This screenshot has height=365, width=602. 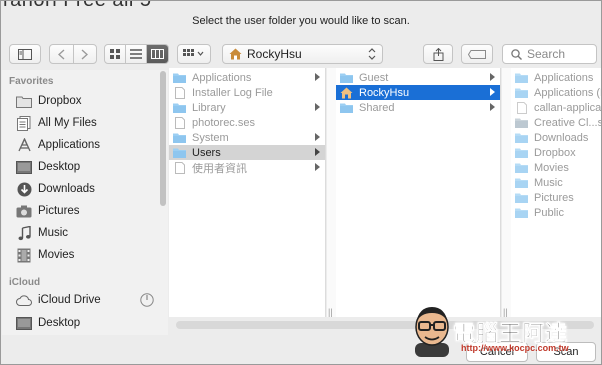 I want to click on back-forward-control, so click(x=73, y=54).